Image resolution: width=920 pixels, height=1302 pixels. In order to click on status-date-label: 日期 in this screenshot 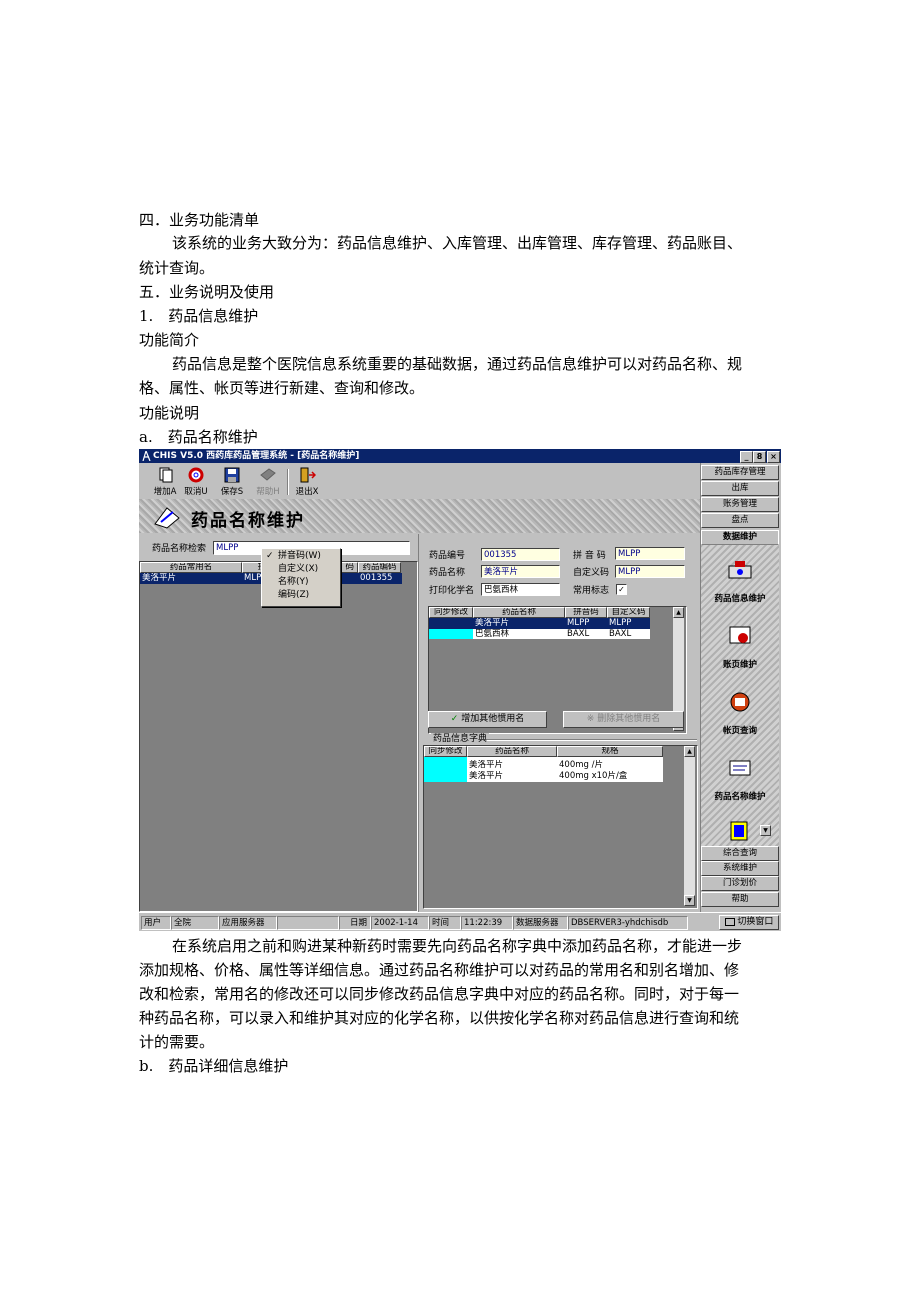, I will do `click(355, 923)`.